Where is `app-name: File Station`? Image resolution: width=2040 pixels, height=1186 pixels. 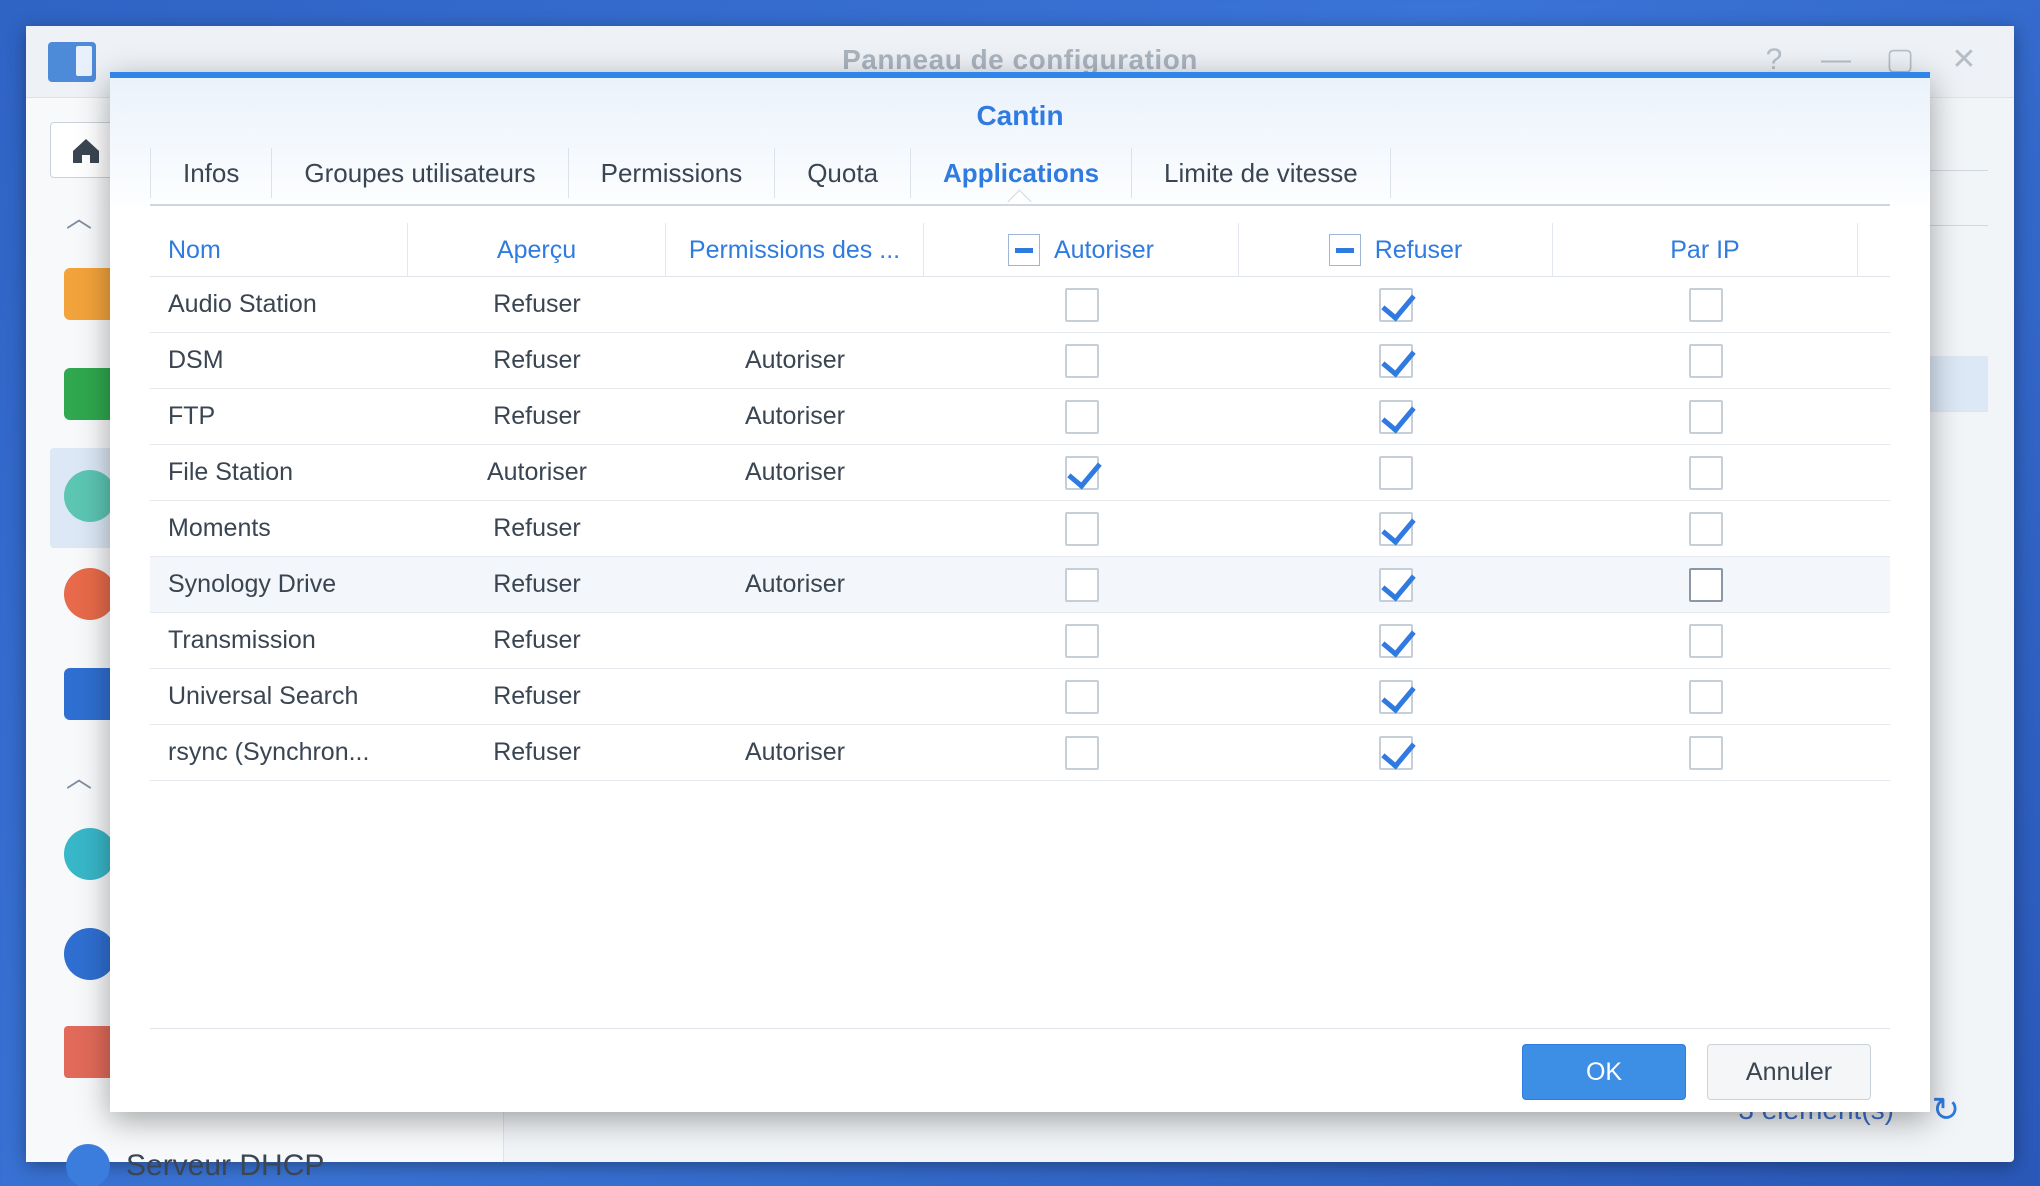
app-name: File Station is located at coordinates (231, 472).